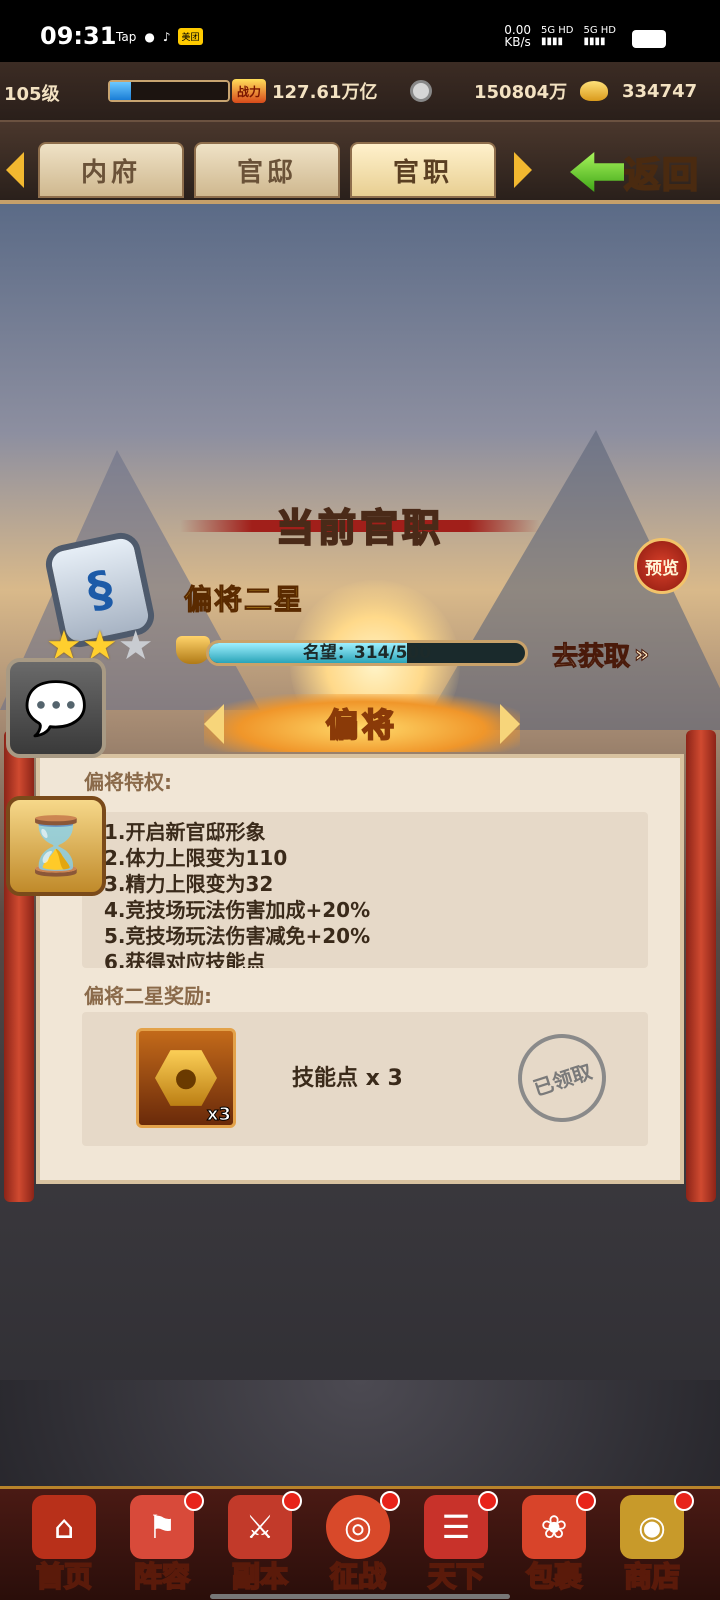 This screenshot has width=720, height=1600. Describe the element at coordinates (169, 91) in the screenshot. I see `exp-bar` at that location.